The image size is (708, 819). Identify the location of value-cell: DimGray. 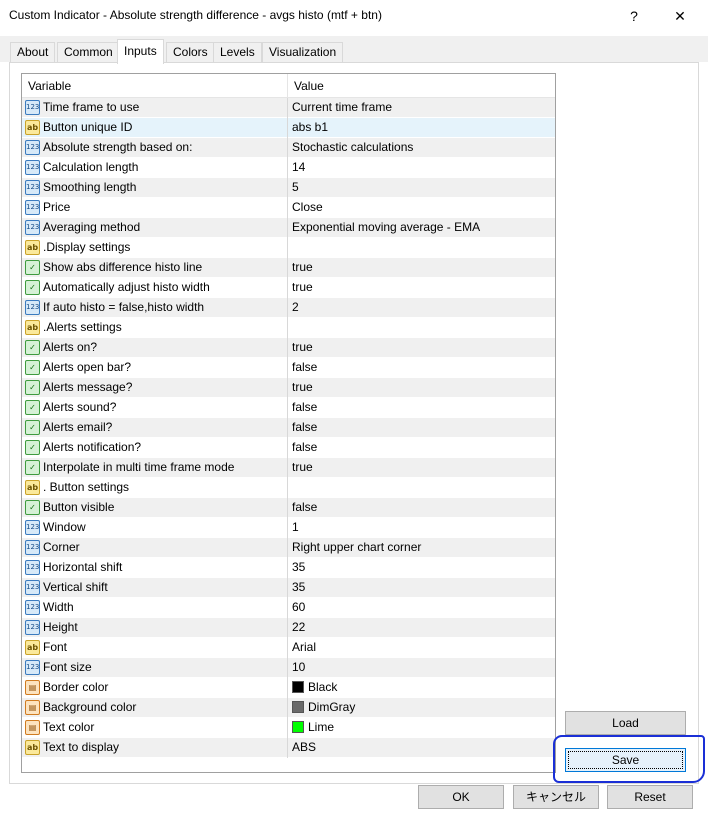
(421, 708).